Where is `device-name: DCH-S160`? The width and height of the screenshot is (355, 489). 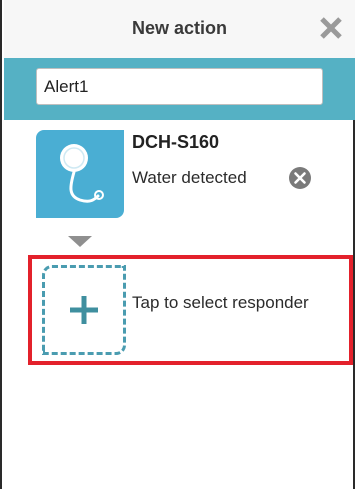 device-name: DCH-S160 is located at coordinates (176, 142).